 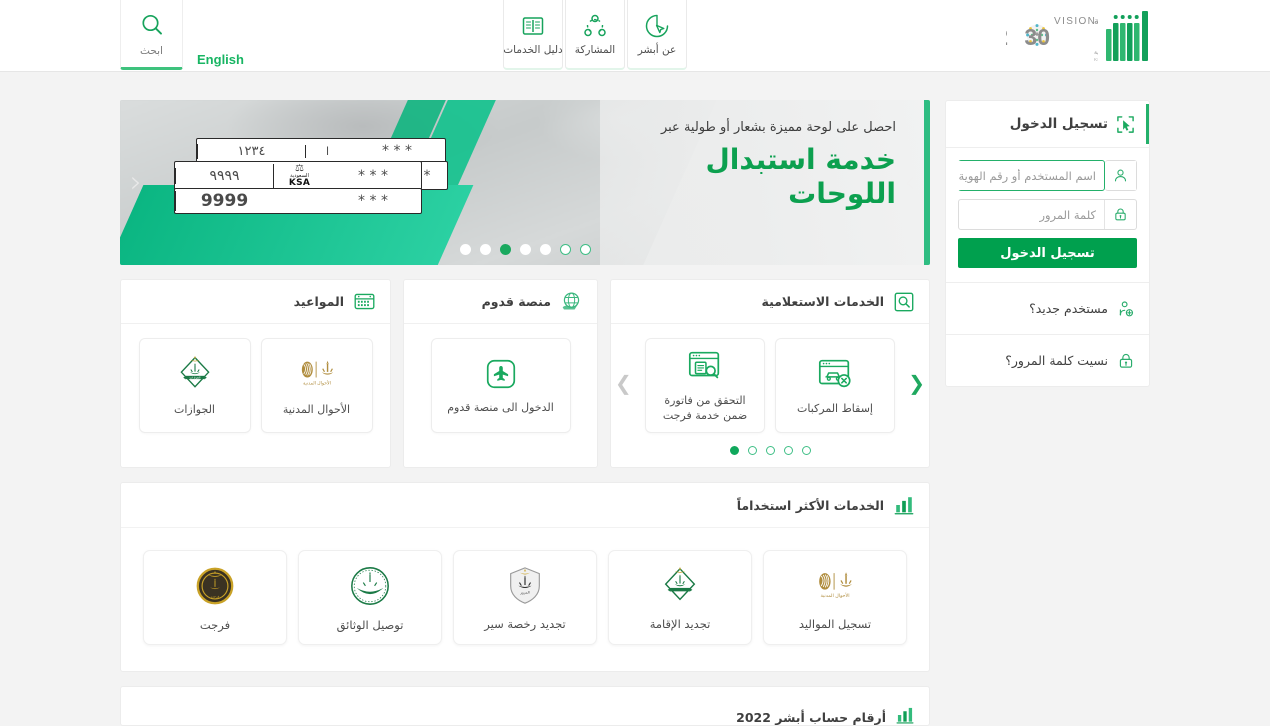 What do you see at coordinates (1031, 214) in the screenshot?
I see `password-input` at bounding box center [1031, 214].